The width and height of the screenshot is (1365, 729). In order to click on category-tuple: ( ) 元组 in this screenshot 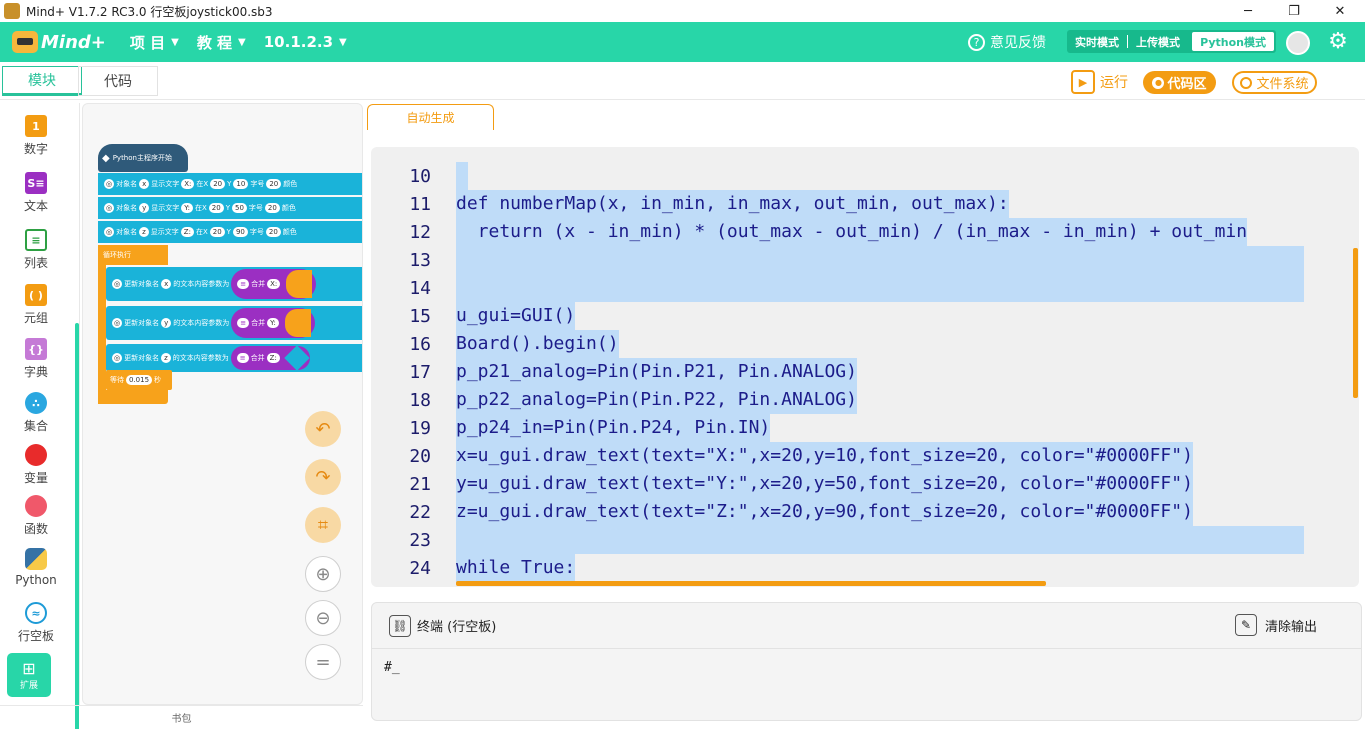, I will do `click(36, 305)`.